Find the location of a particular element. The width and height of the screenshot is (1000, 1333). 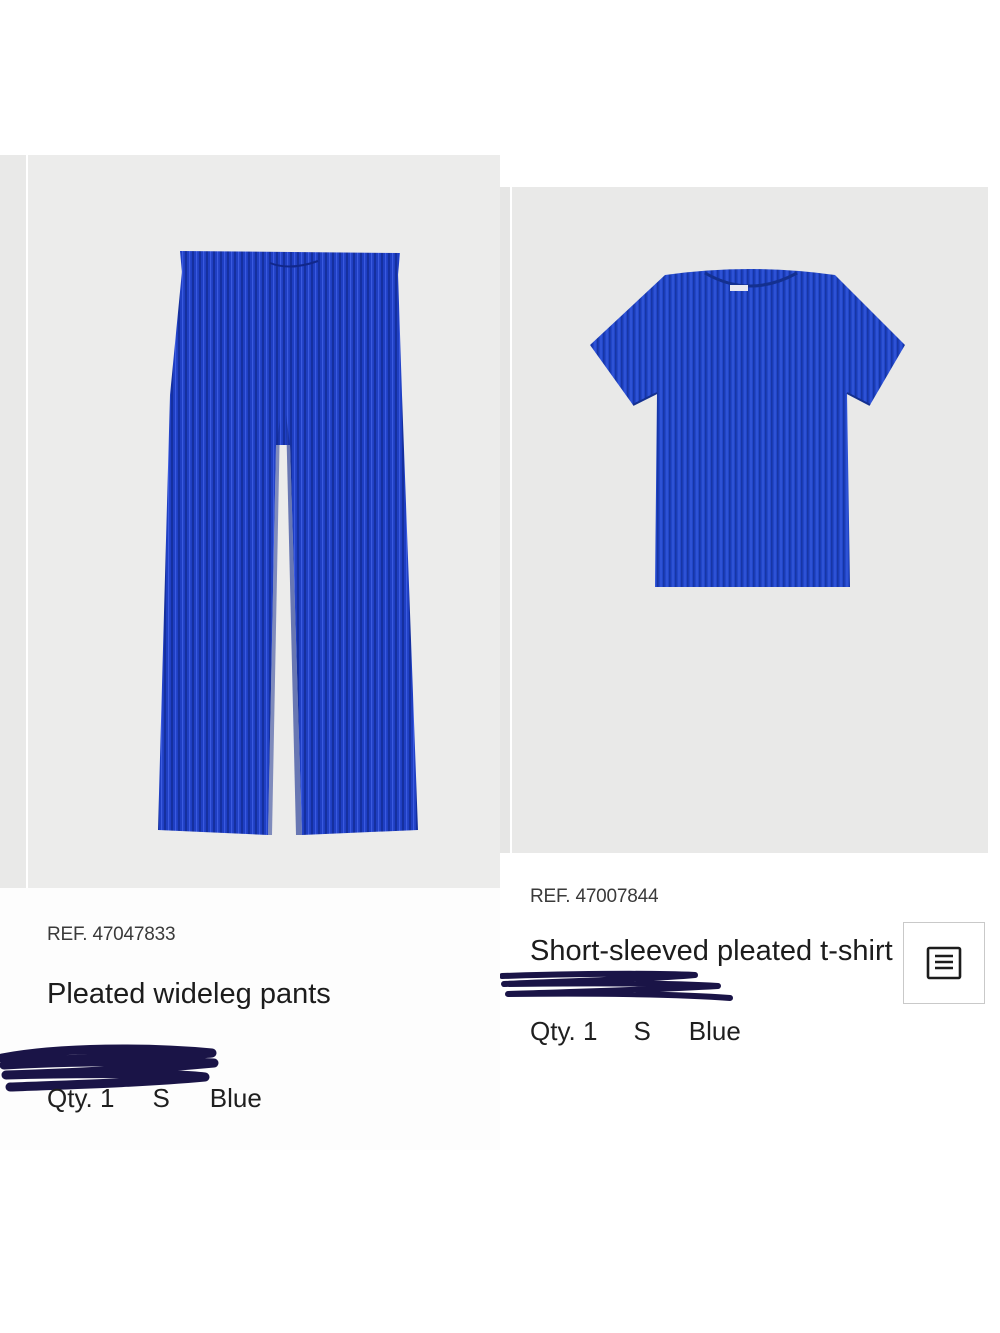

redaction-scribble is located at coordinates (616, 985).